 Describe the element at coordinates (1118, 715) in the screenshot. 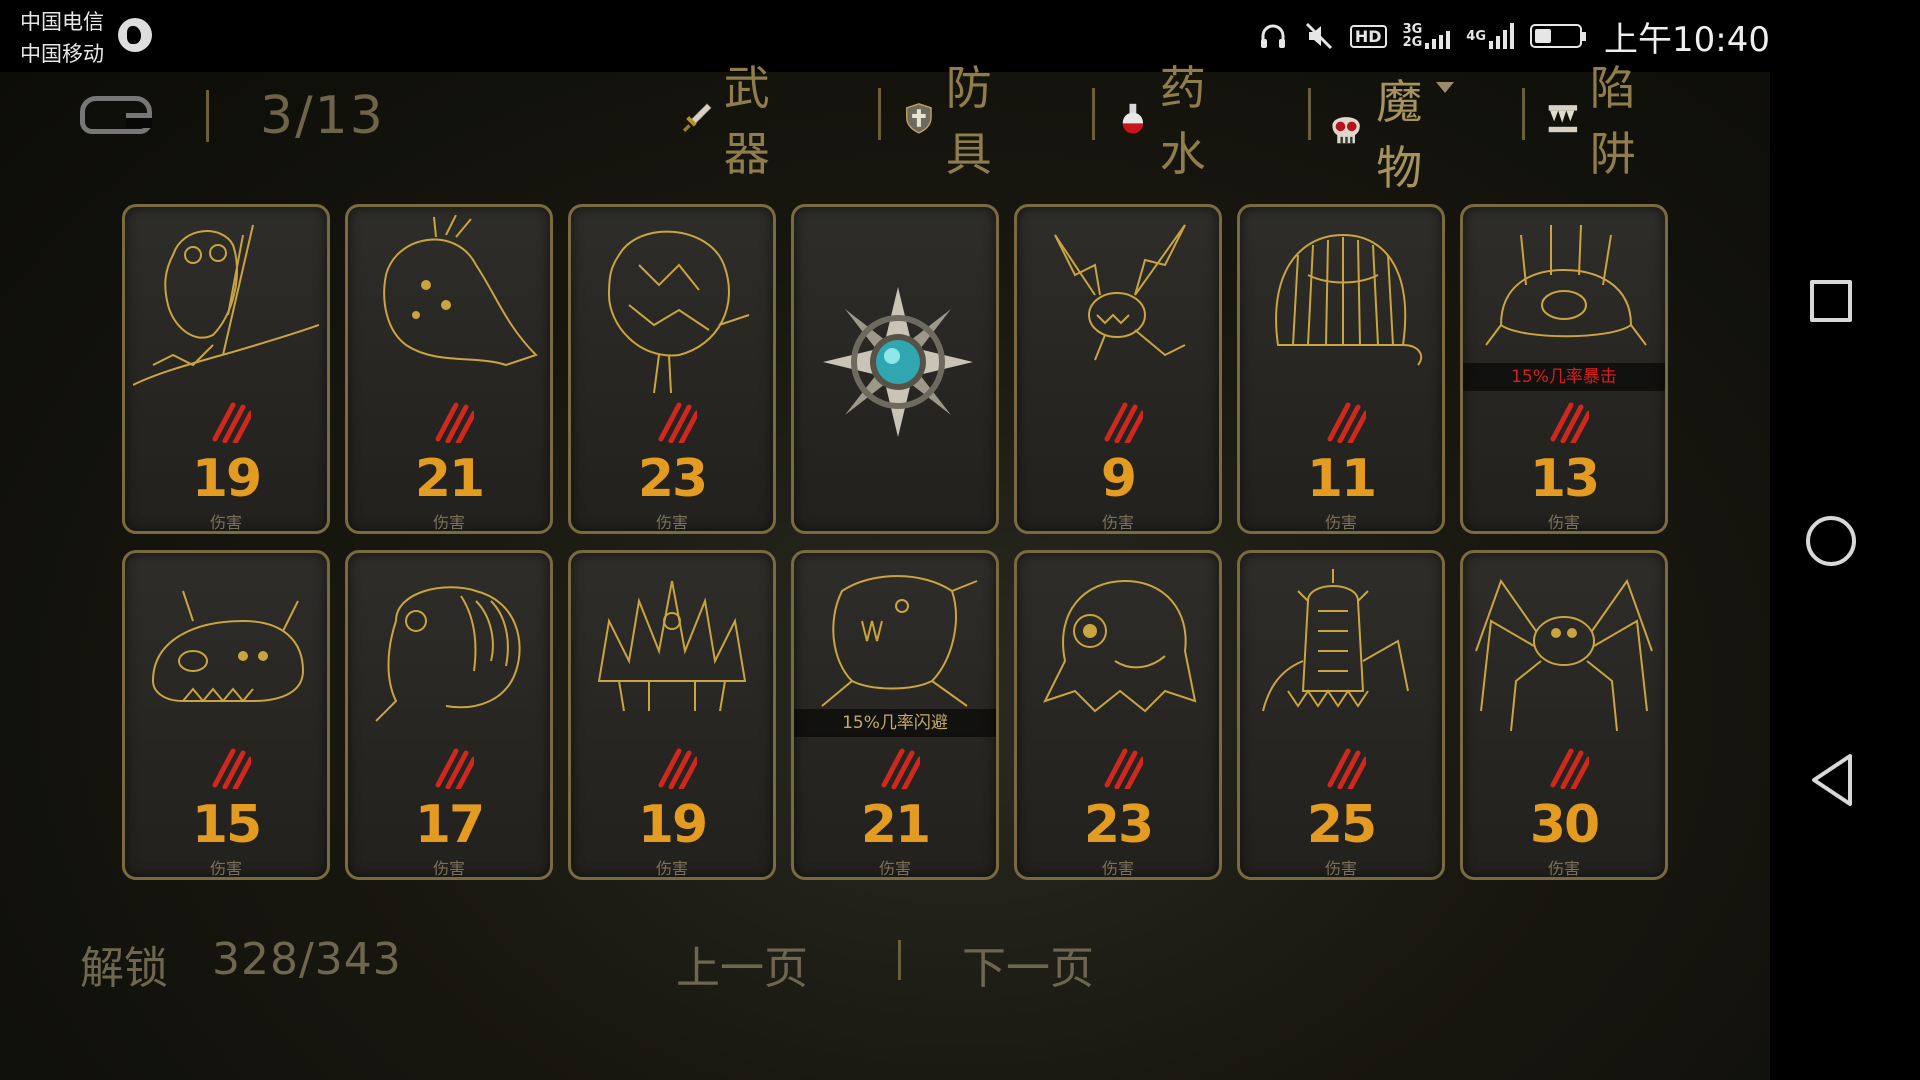

I see `monster-card-one-eyed-ghost: 23 伤害` at that location.